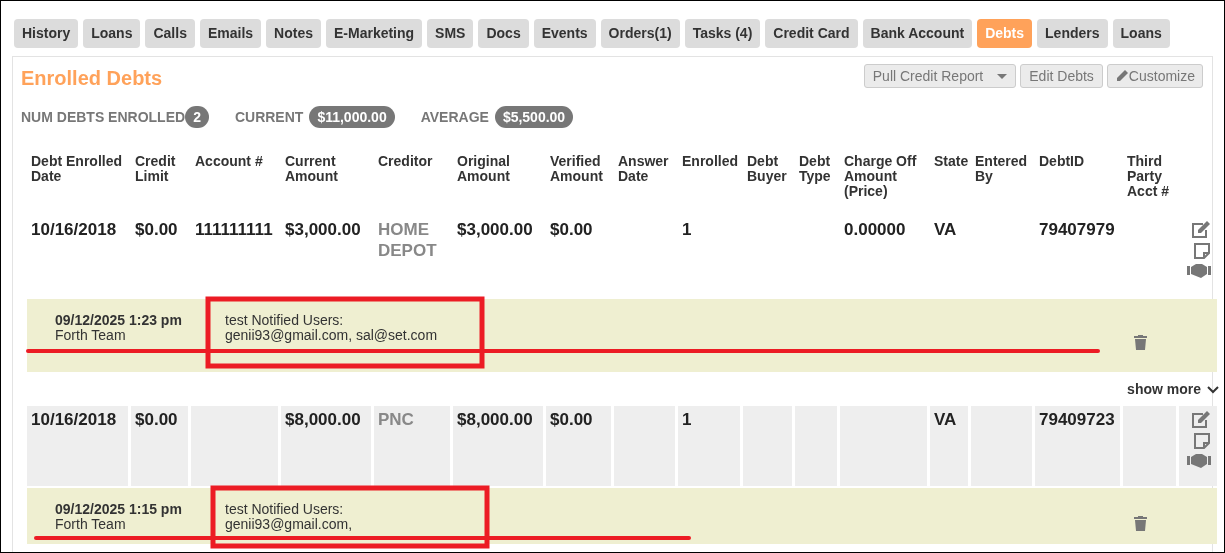 This screenshot has height=553, width=1225. What do you see at coordinates (234, 229) in the screenshot?
I see `table-cell: 111111111` at bounding box center [234, 229].